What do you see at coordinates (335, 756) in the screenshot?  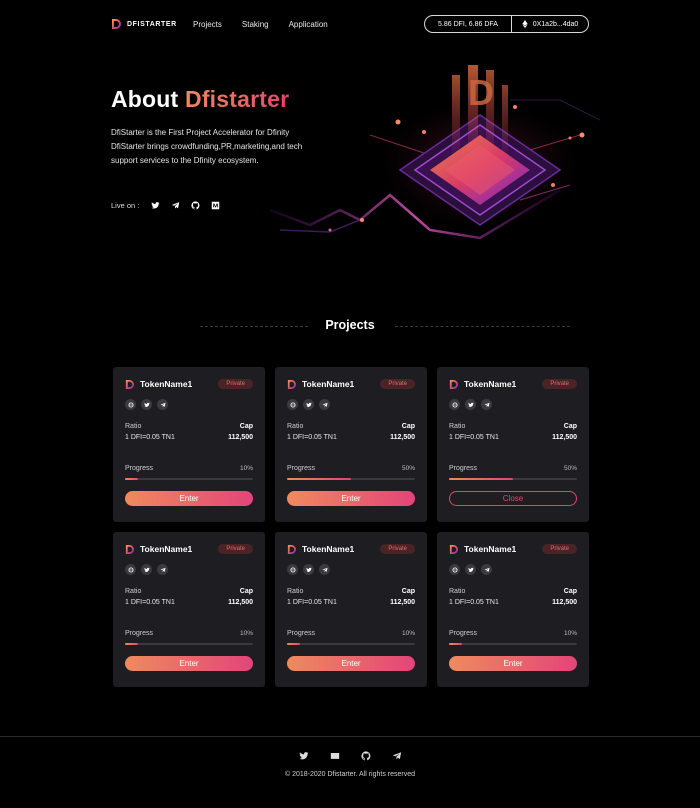 I see `mail-icon` at bounding box center [335, 756].